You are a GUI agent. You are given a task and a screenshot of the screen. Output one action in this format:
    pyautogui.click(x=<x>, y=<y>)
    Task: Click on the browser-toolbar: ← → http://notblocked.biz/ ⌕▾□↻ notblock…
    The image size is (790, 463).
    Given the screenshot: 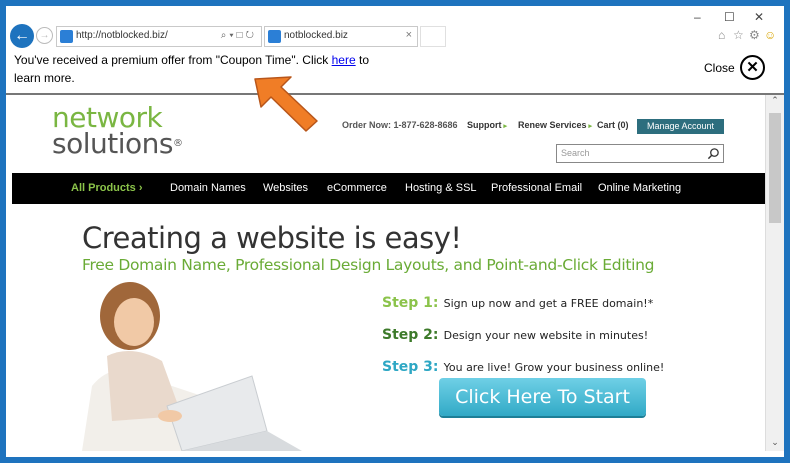 What is the action you would take?
    pyautogui.click(x=395, y=27)
    